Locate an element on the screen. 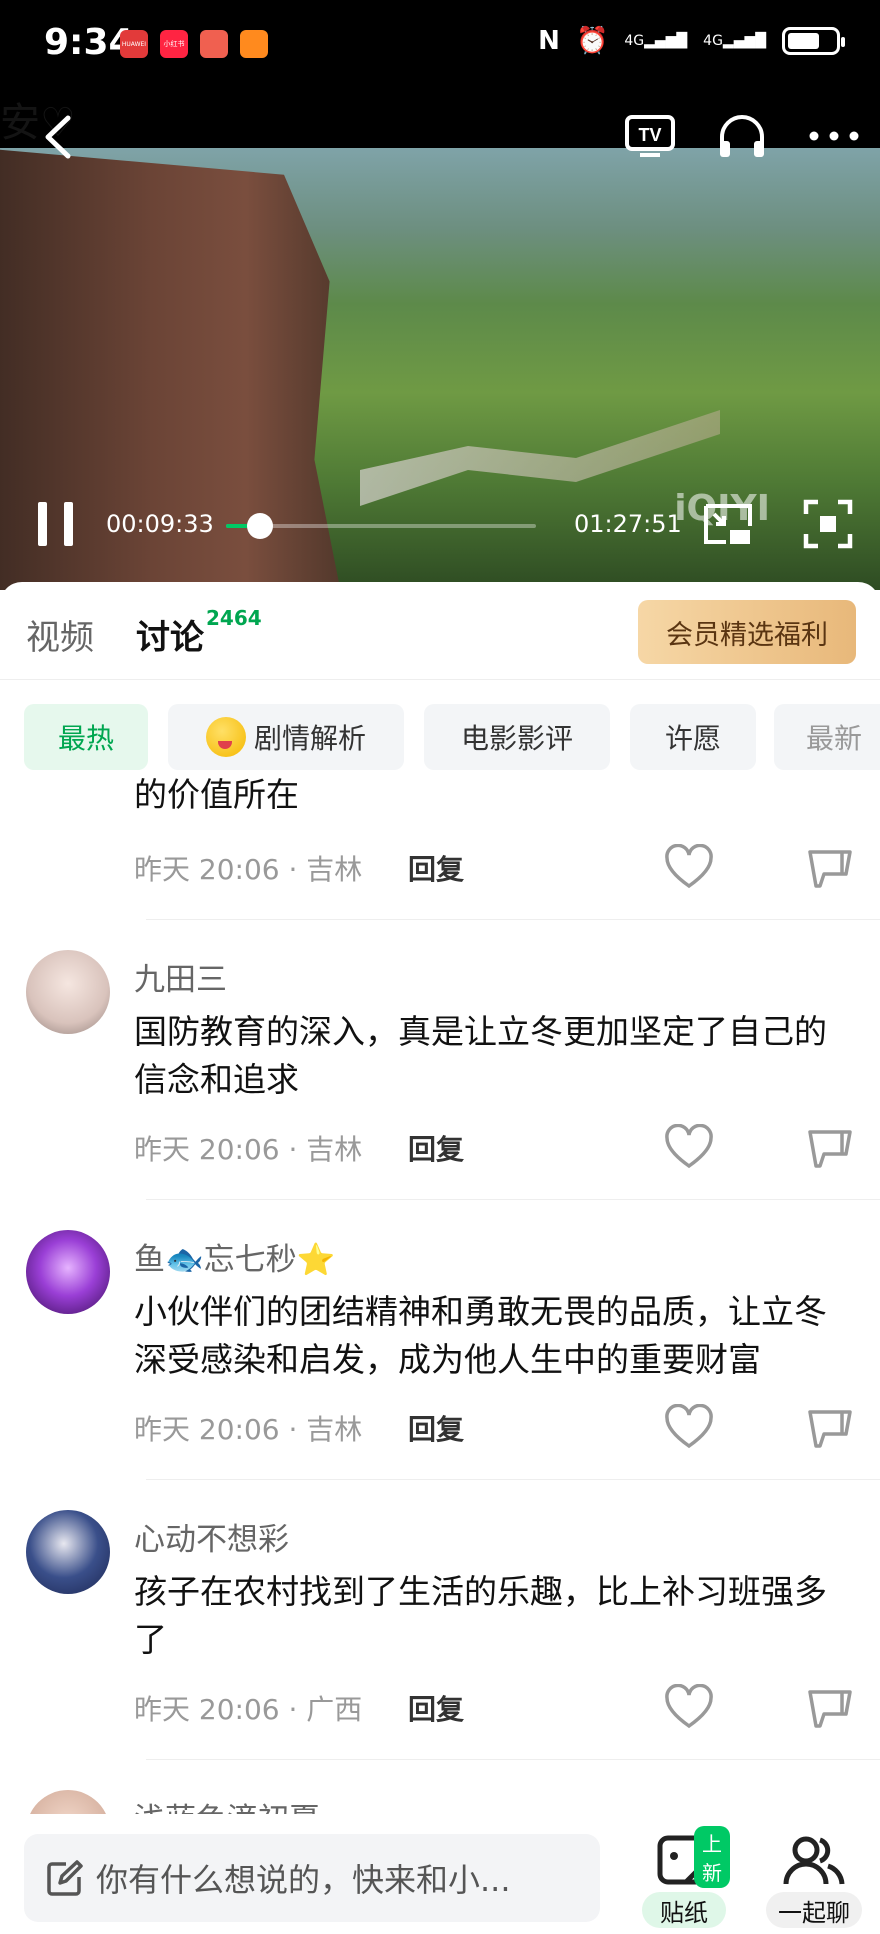 This screenshot has width=880, height=1934. sticker-label: 贴纸 is located at coordinates (684, 1910).